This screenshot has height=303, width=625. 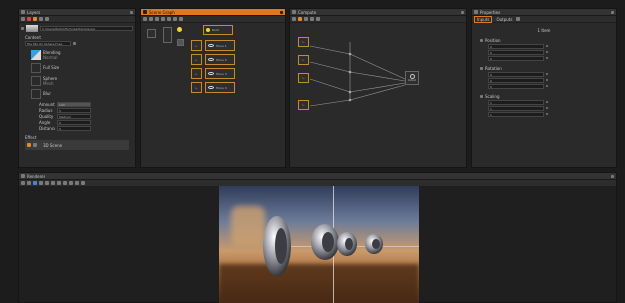 What do you see at coordinates (492, 96) in the screenshot?
I see `section-label: Scaling` at bounding box center [492, 96].